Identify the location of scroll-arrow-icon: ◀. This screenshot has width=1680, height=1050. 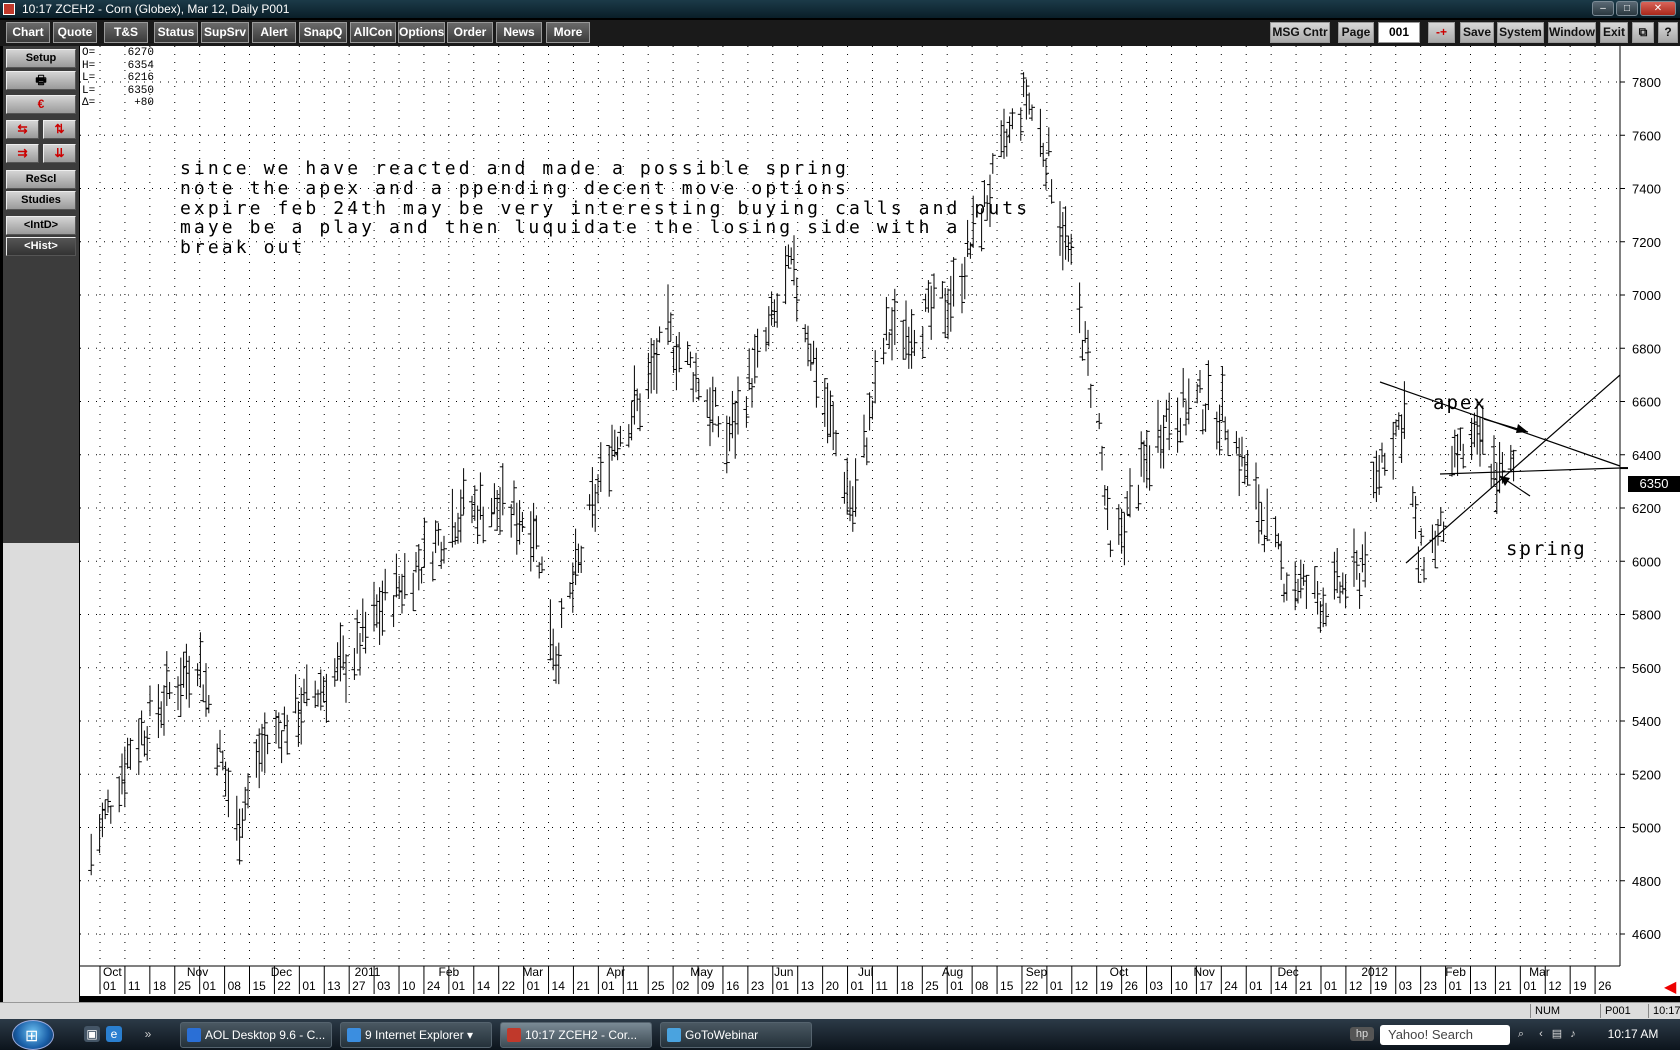
(1670, 987).